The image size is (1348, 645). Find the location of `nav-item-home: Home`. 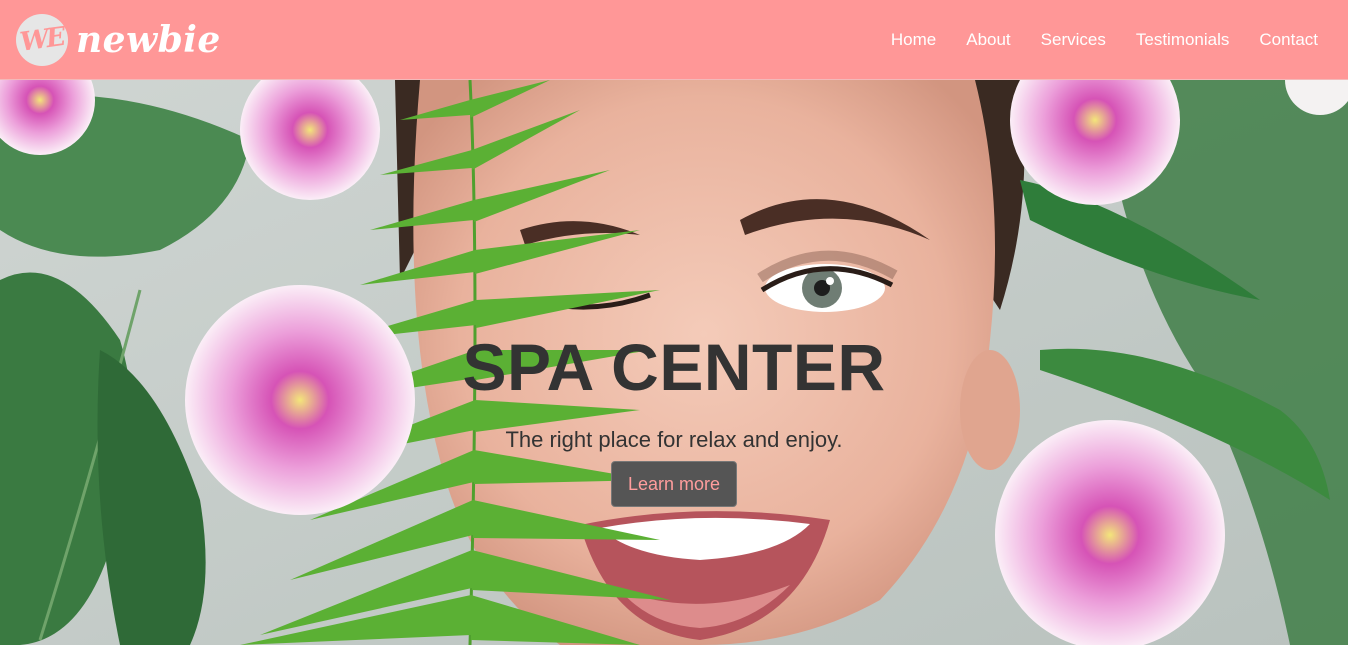

nav-item-home: Home is located at coordinates (913, 40).